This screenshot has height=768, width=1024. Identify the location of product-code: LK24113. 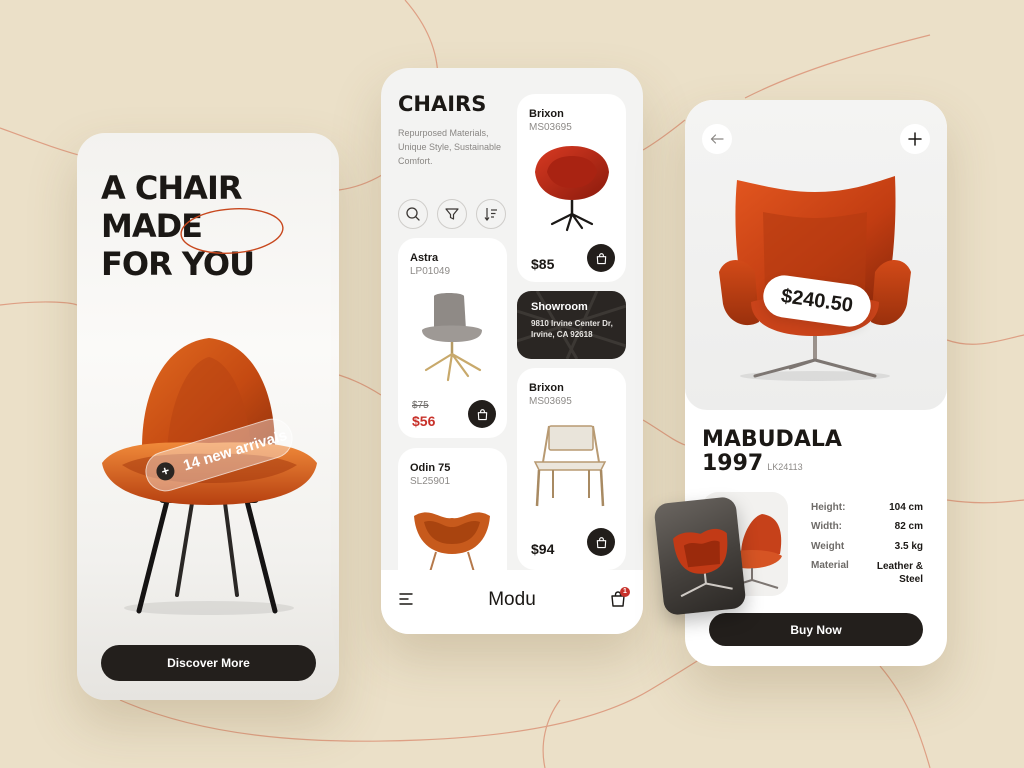
(785, 467).